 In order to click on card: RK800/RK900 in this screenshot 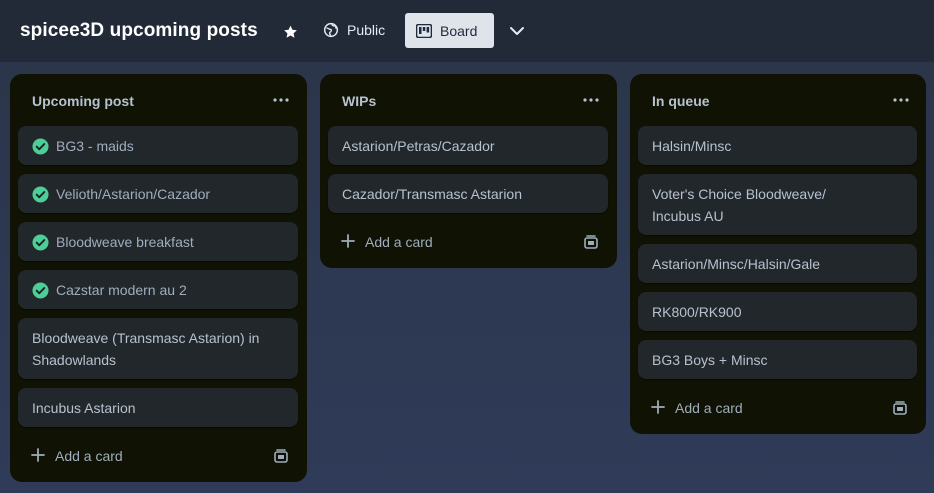, I will do `click(777, 311)`.